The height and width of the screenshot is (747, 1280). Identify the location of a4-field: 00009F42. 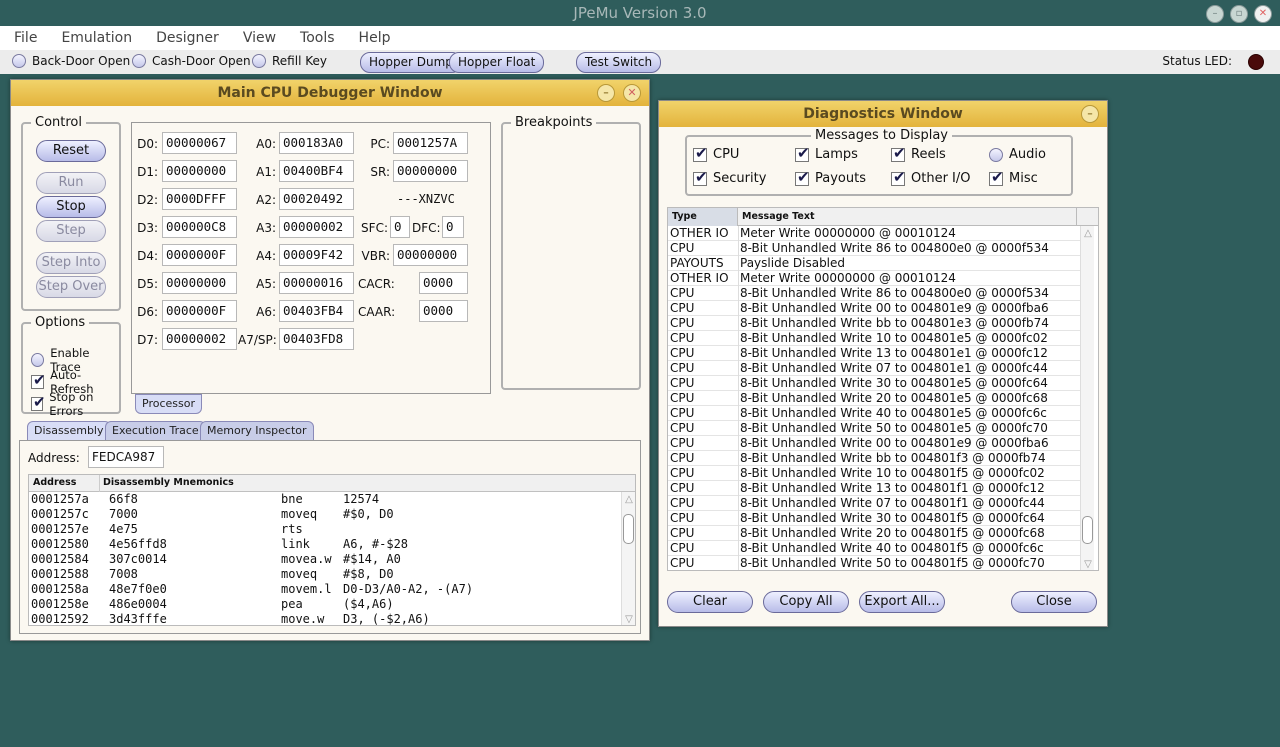
(316, 255).